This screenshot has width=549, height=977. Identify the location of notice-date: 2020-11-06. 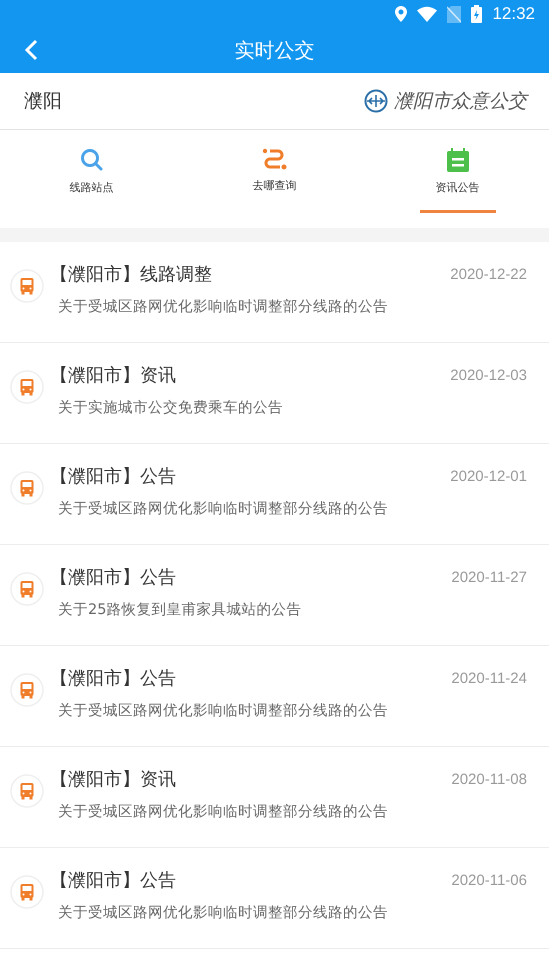
(489, 880).